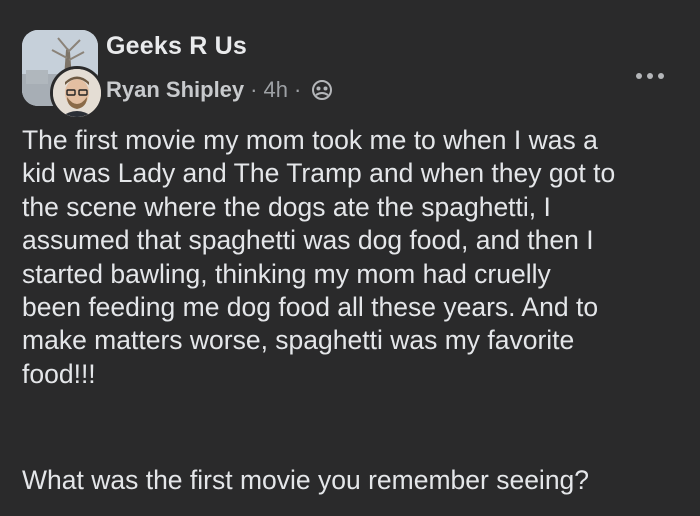 Image resolution: width=700 pixels, height=516 pixels. What do you see at coordinates (175, 90) in the screenshot?
I see `author-name-link: Ryan Shipley` at bounding box center [175, 90].